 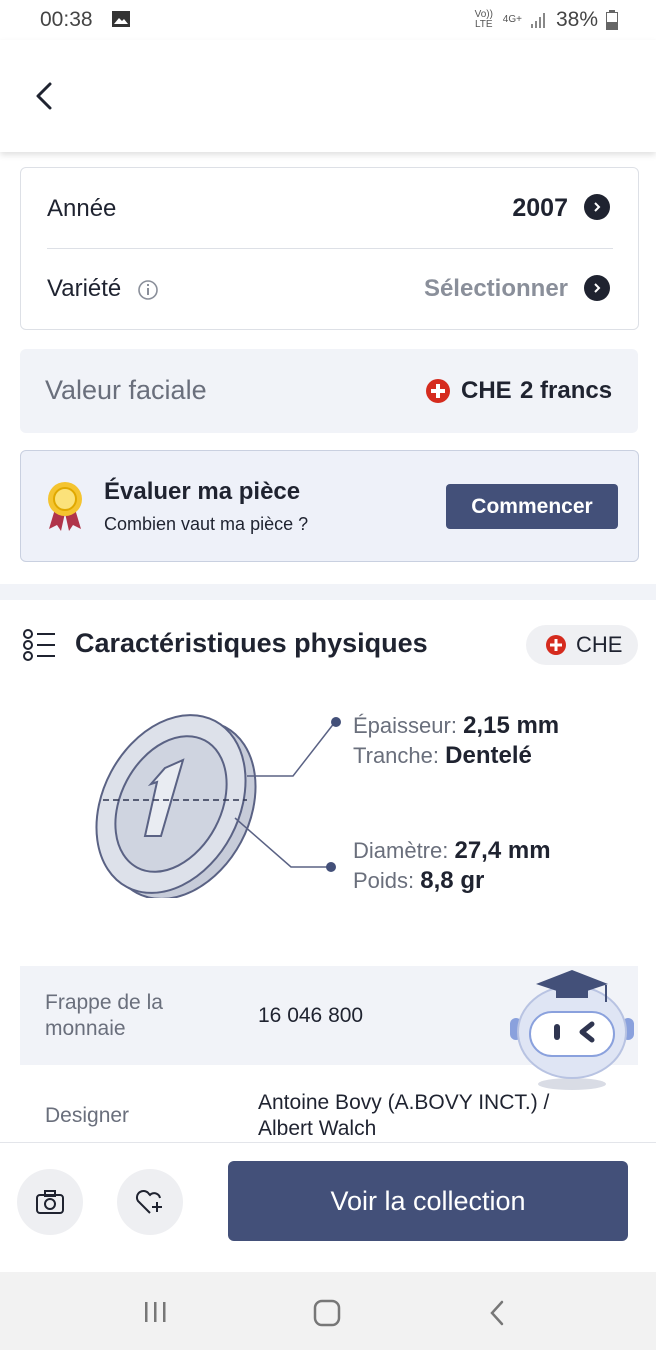 What do you see at coordinates (251, 643) in the screenshot?
I see `physical-section-title: Caractéristiques physiques` at bounding box center [251, 643].